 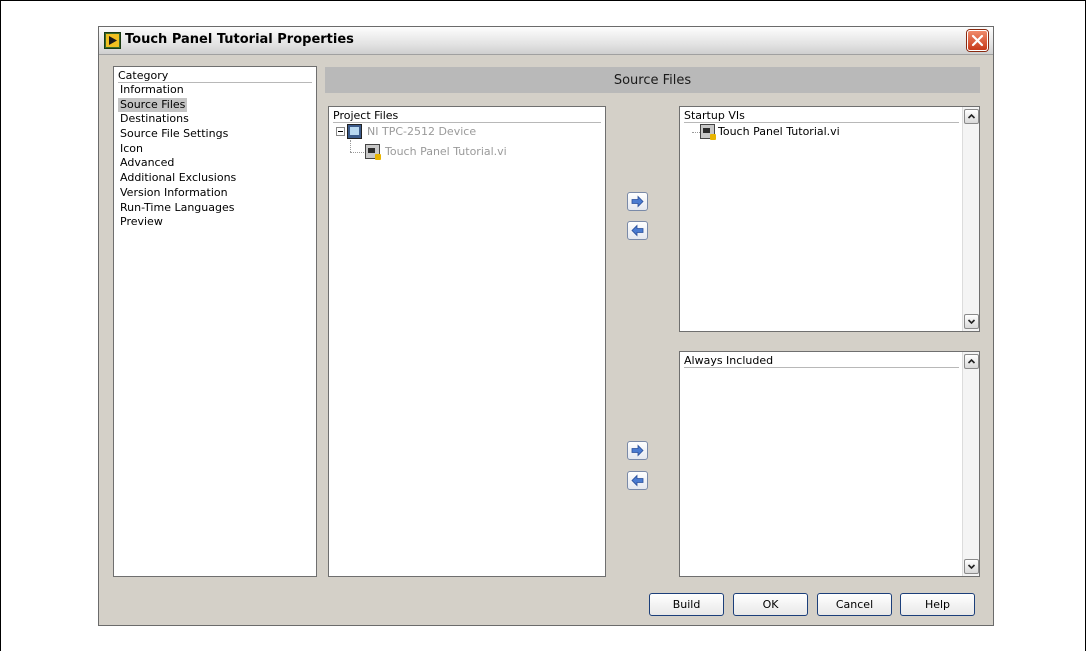 I want to click on section-title: Source Files, so click(x=652, y=80).